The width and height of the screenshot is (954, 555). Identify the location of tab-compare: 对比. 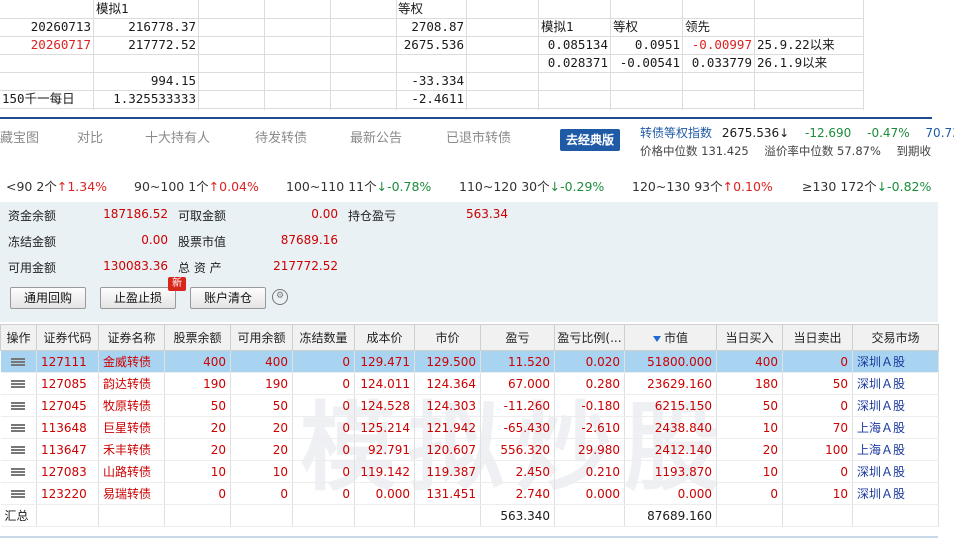
(90, 139).